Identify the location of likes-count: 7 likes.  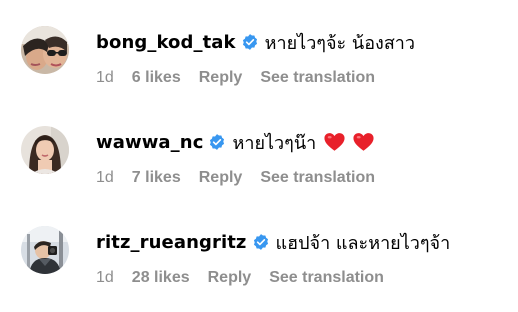
(156, 178).